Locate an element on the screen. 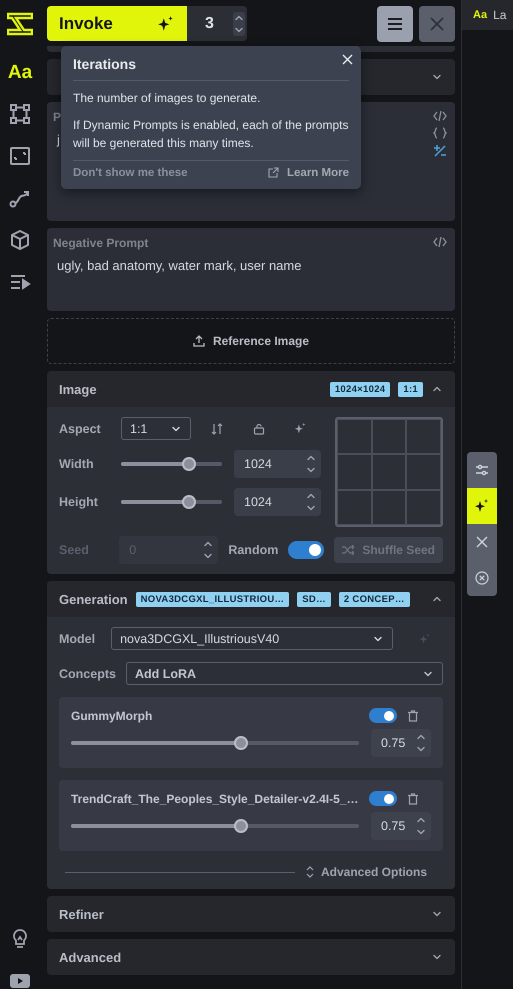 This screenshot has width=513, height=989. lora-name: GummyMorph is located at coordinates (112, 715).